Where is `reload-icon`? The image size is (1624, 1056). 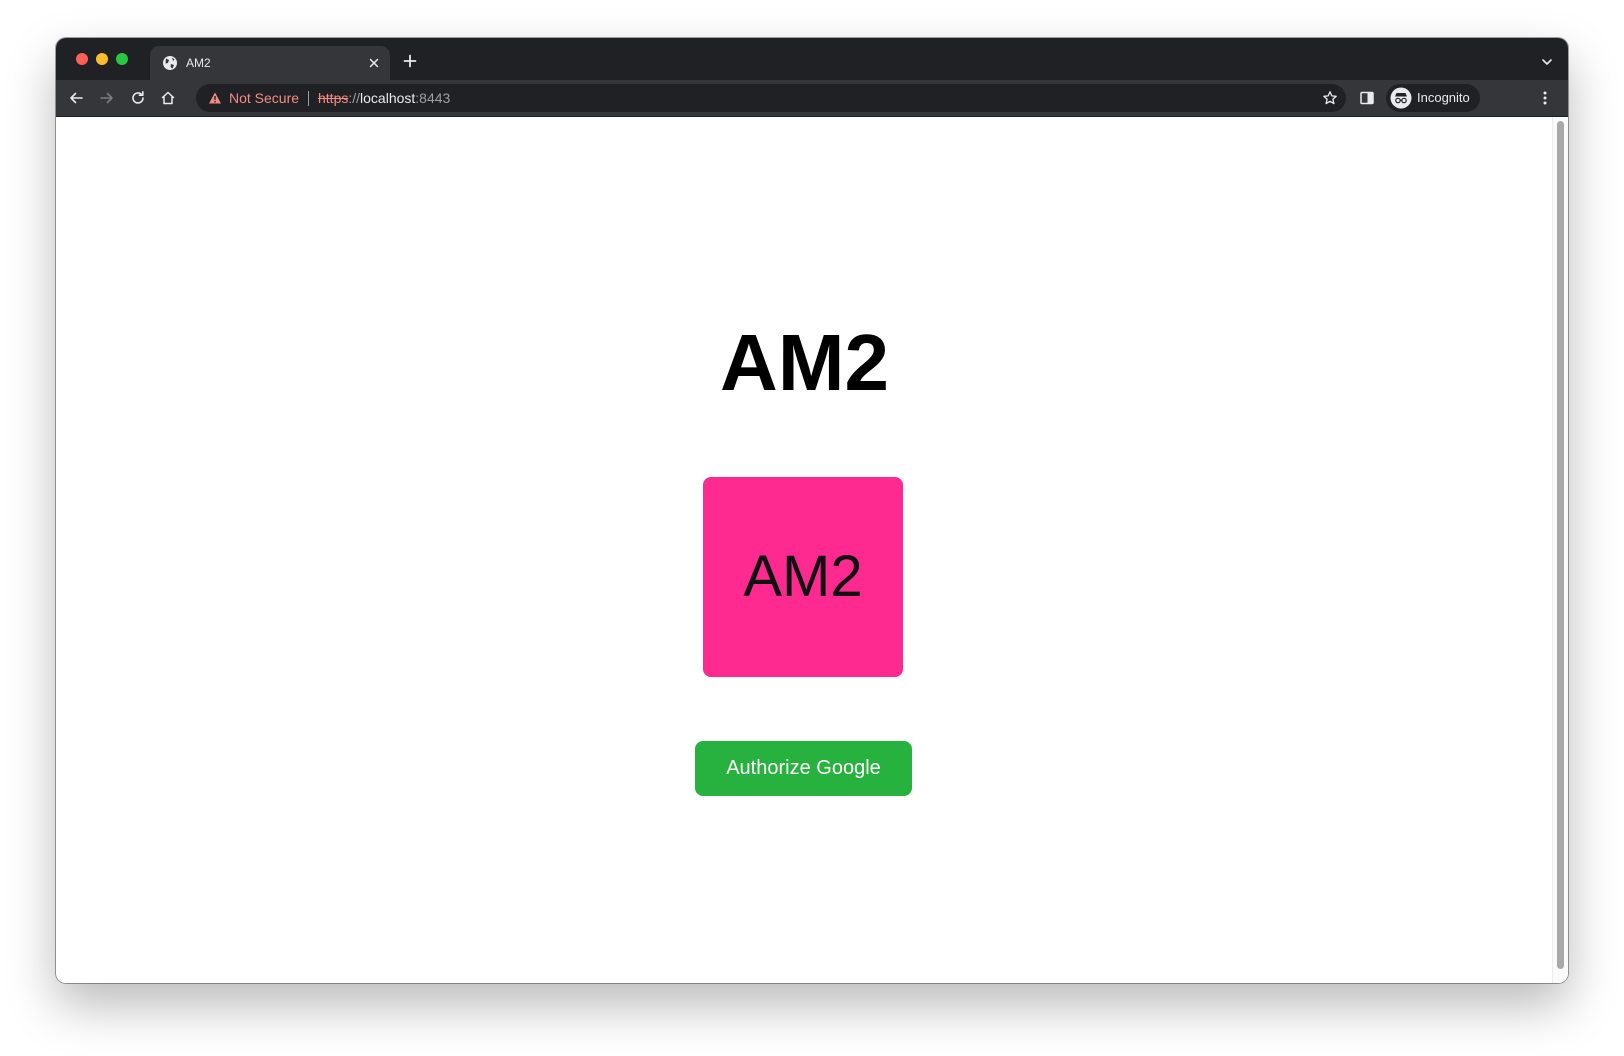 reload-icon is located at coordinates (138, 98).